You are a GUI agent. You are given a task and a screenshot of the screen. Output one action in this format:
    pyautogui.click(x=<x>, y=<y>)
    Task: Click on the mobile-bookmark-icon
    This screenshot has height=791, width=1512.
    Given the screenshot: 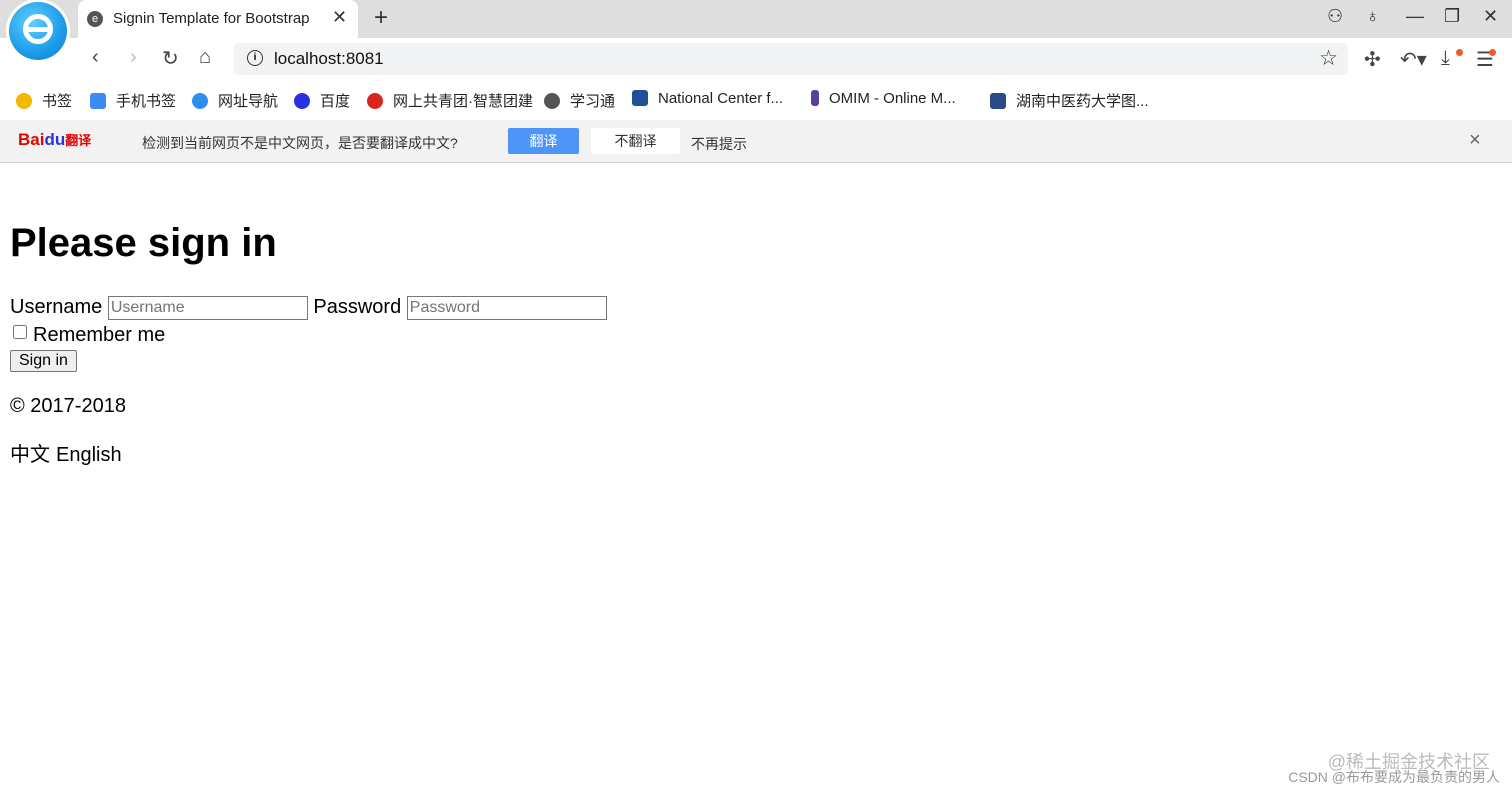 What is the action you would take?
    pyautogui.click(x=98, y=101)
    